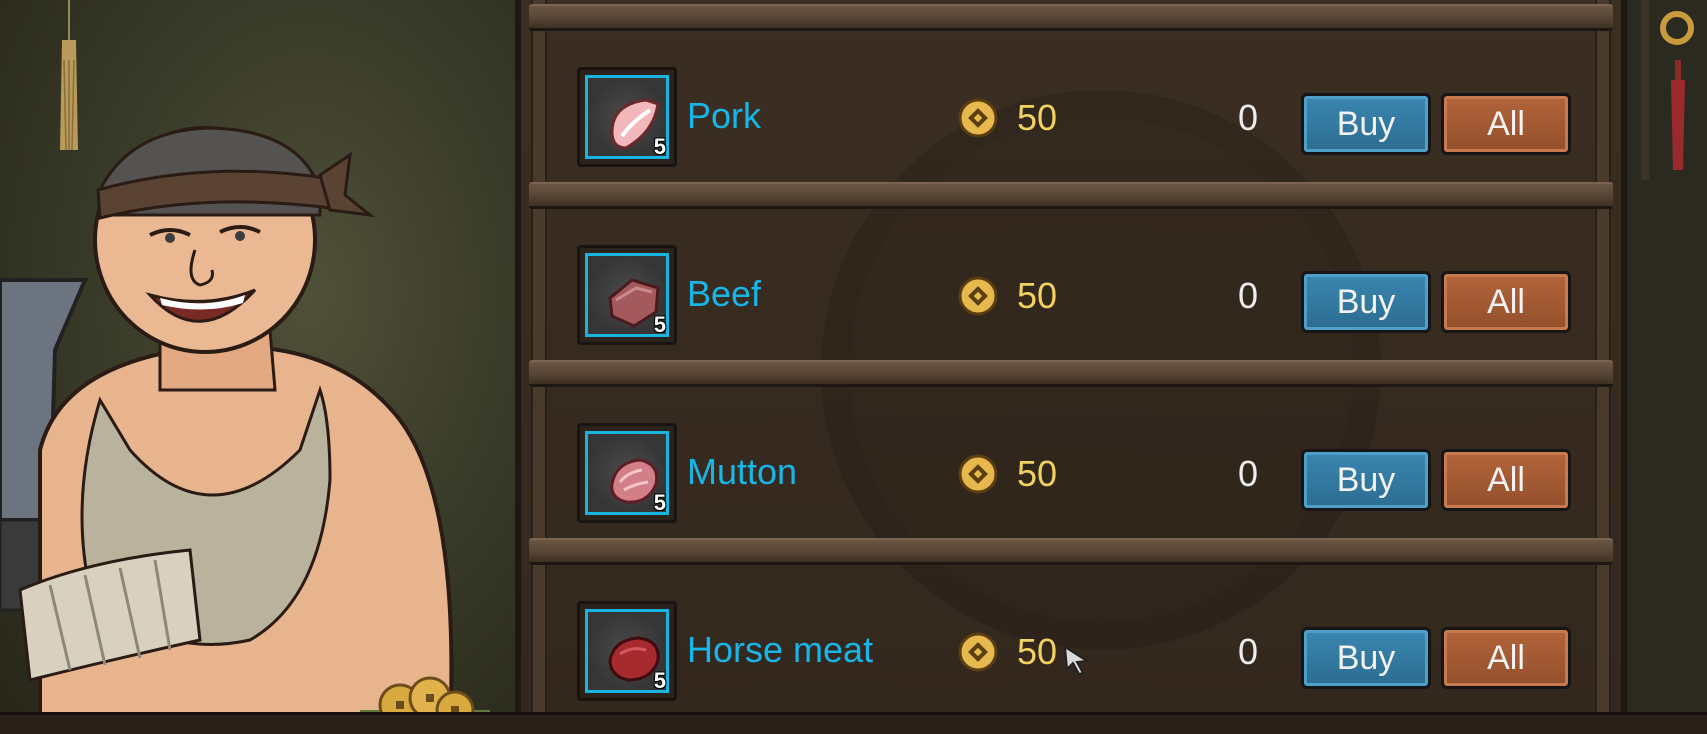 This screenshot has width=1707, height=734. Describe the element at coordinates (1076, 660) in the screenshot. I see `mouse-cursor-icon` at that location.